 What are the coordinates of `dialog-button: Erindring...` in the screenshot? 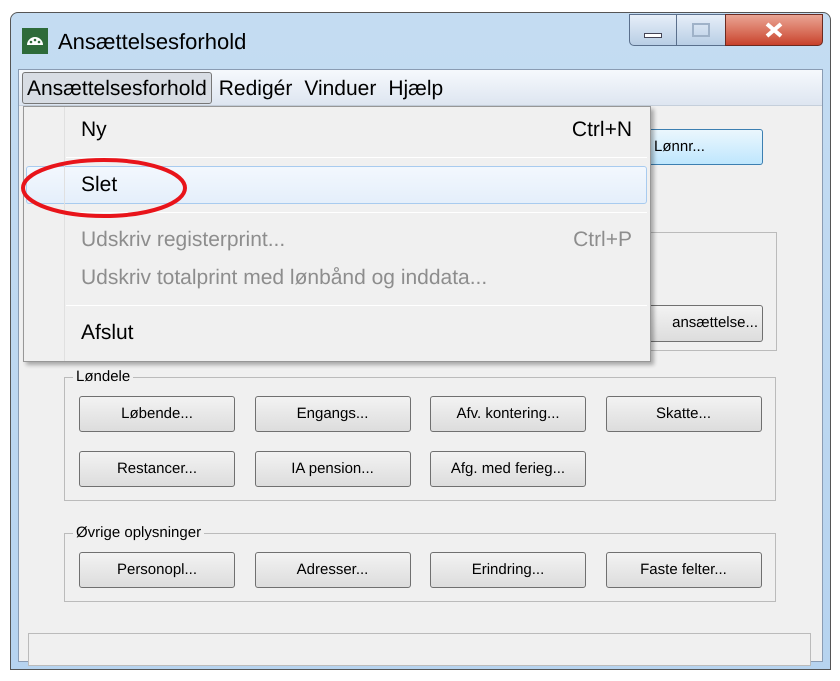 It's located at (508, 570).